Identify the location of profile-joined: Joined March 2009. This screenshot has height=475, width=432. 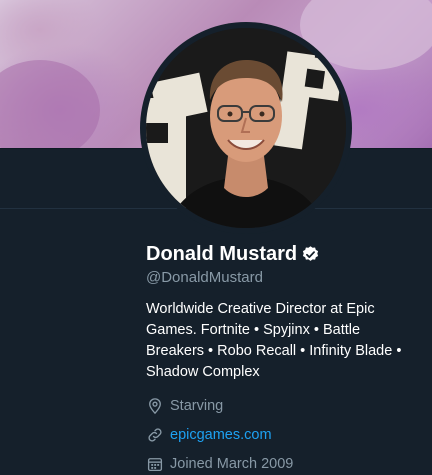
(284, 464).